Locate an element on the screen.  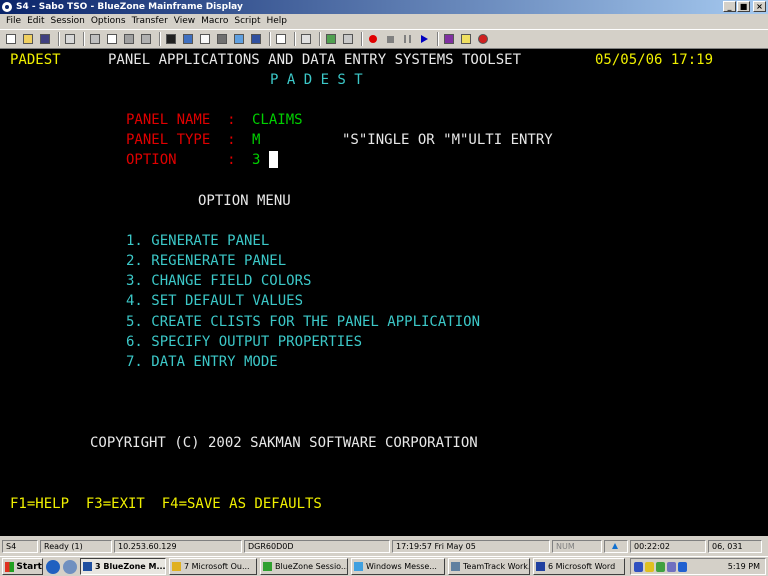
session-icon is located at coordinates (256, 39).